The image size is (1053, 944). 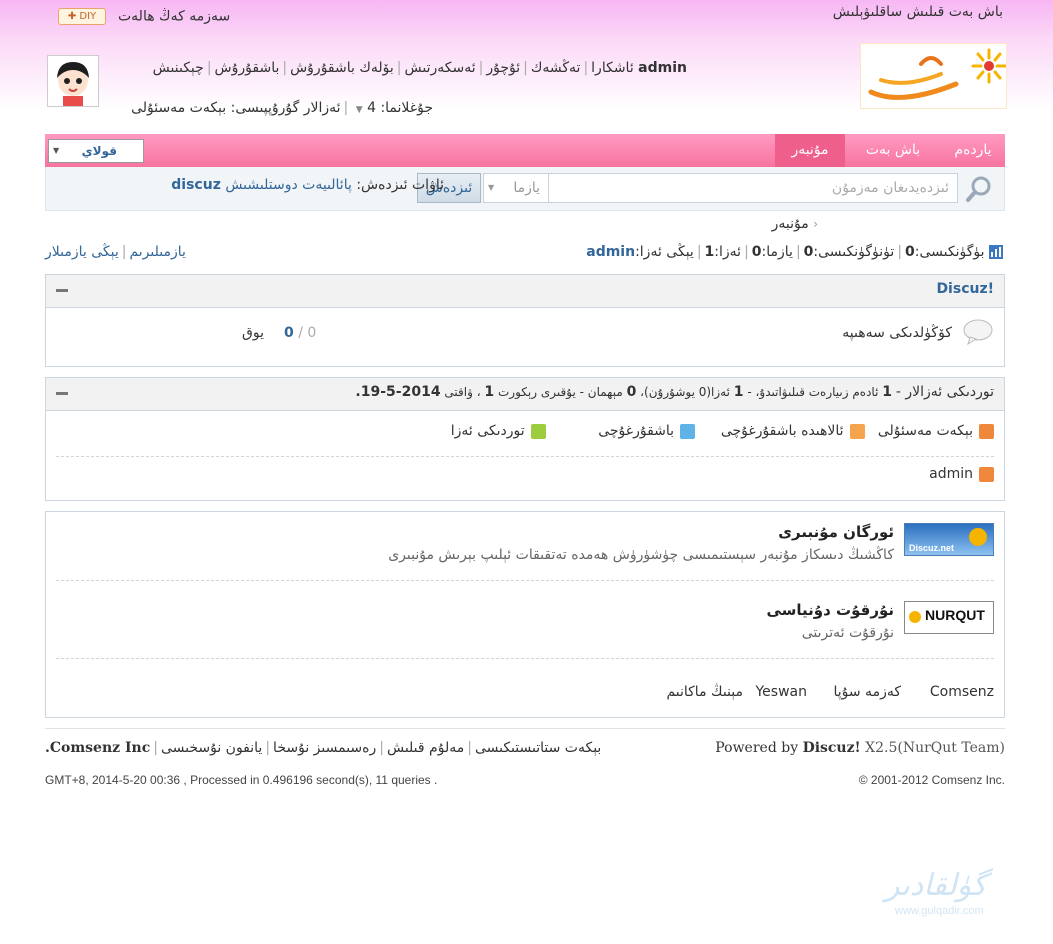 I want to click on nav-item-help: ياردەم, so click(x=973, y=150).